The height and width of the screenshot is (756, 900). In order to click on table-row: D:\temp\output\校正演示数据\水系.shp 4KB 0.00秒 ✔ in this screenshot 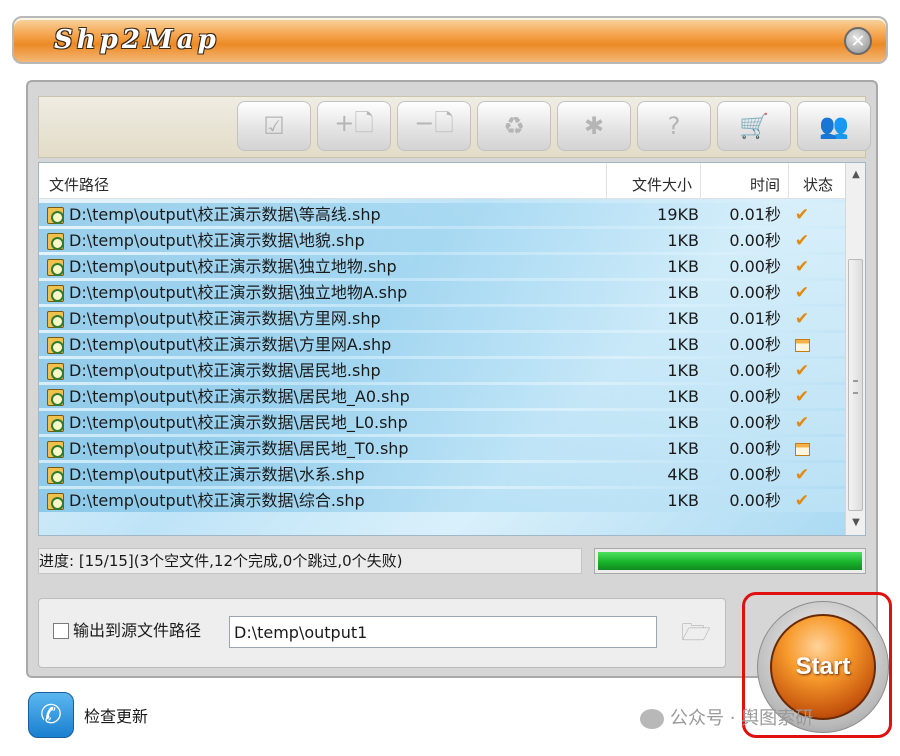, I will do `click(443, 475)`.